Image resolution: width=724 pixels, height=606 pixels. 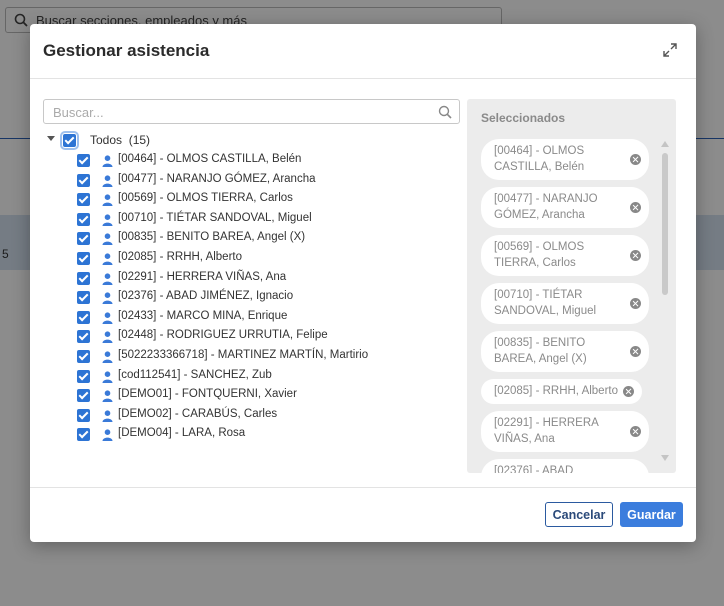 What do you see at coordinates (212, 237) in the screenshot?
I see `employee-label: [00835] - BENITO BAREA, Angel (X)` at bounding box center [212, 237].